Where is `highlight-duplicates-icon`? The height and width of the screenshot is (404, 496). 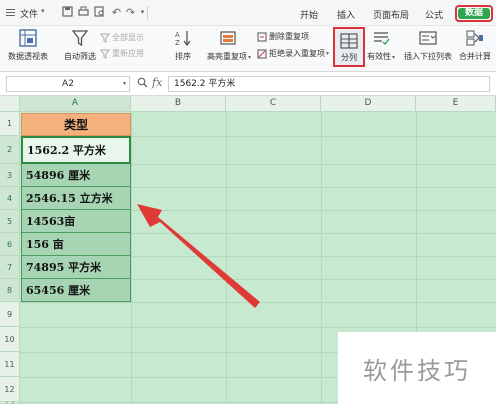 highlight-duplicates-icon is located at coordinates (229, 38).